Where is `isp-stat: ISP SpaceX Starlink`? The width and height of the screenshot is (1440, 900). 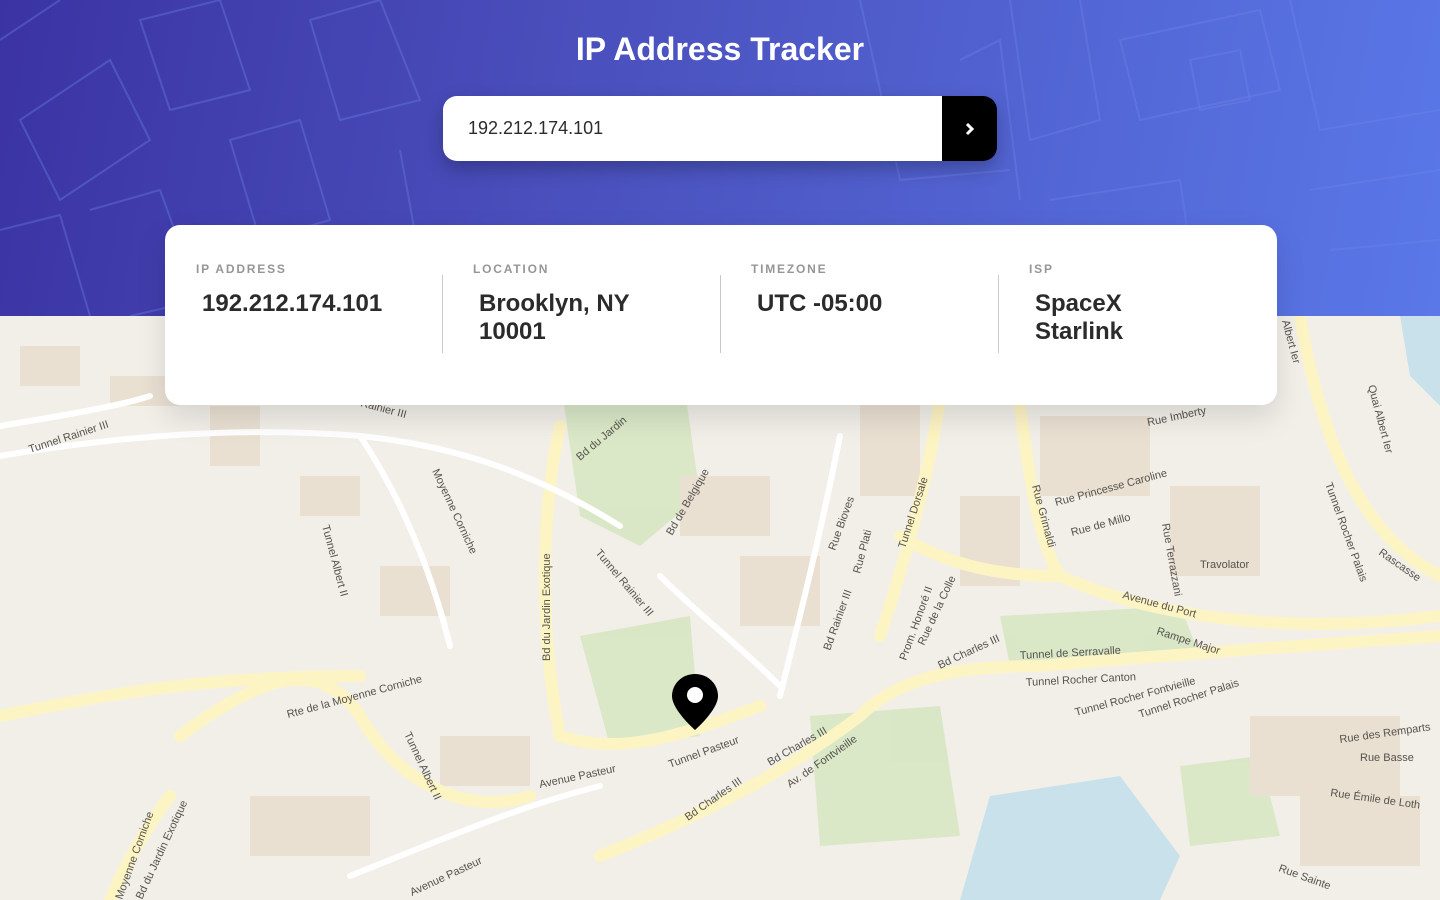
isp-stat: ISP SpaceX Starlink is located at coordinates (1094, 304).